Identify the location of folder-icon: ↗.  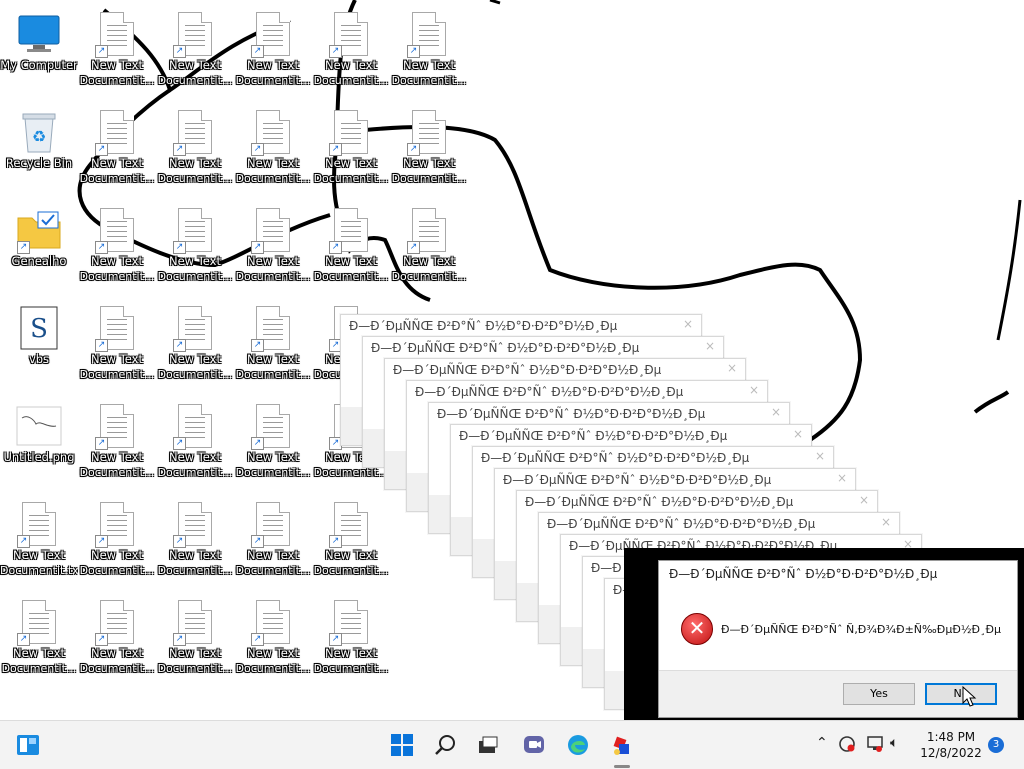
(39, 230).